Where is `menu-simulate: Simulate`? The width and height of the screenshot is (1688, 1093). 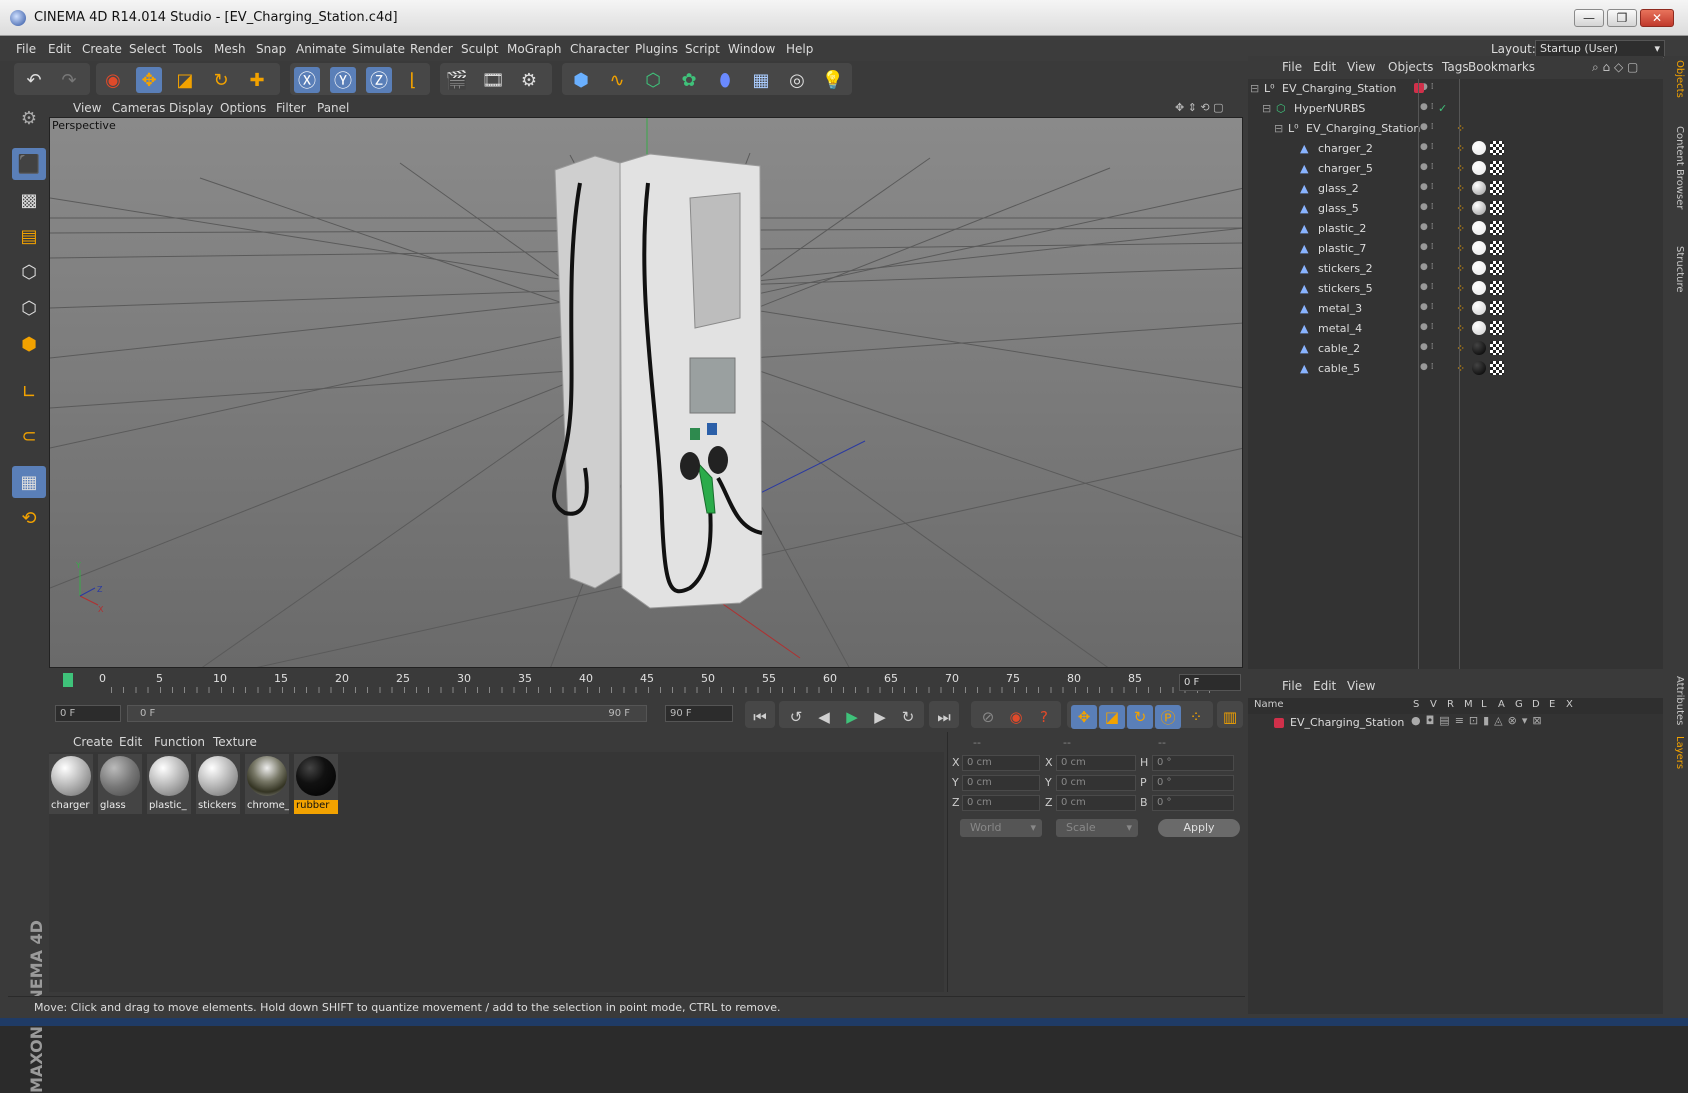 menu-simulate: Simulate is located at coordinates (378, 49).